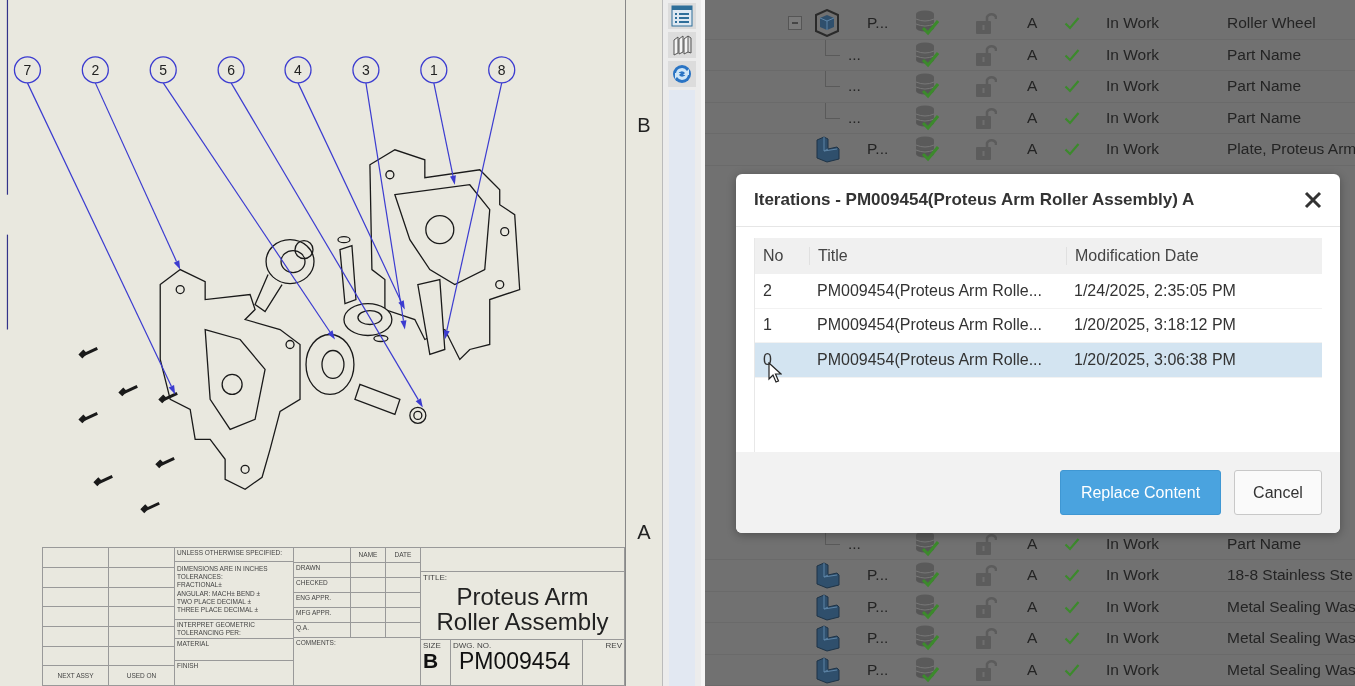  What do you see at coordinates (1194, 256) in the screenshot?
I see `column-header: Modification Date` at bounding box center [1194, 256].